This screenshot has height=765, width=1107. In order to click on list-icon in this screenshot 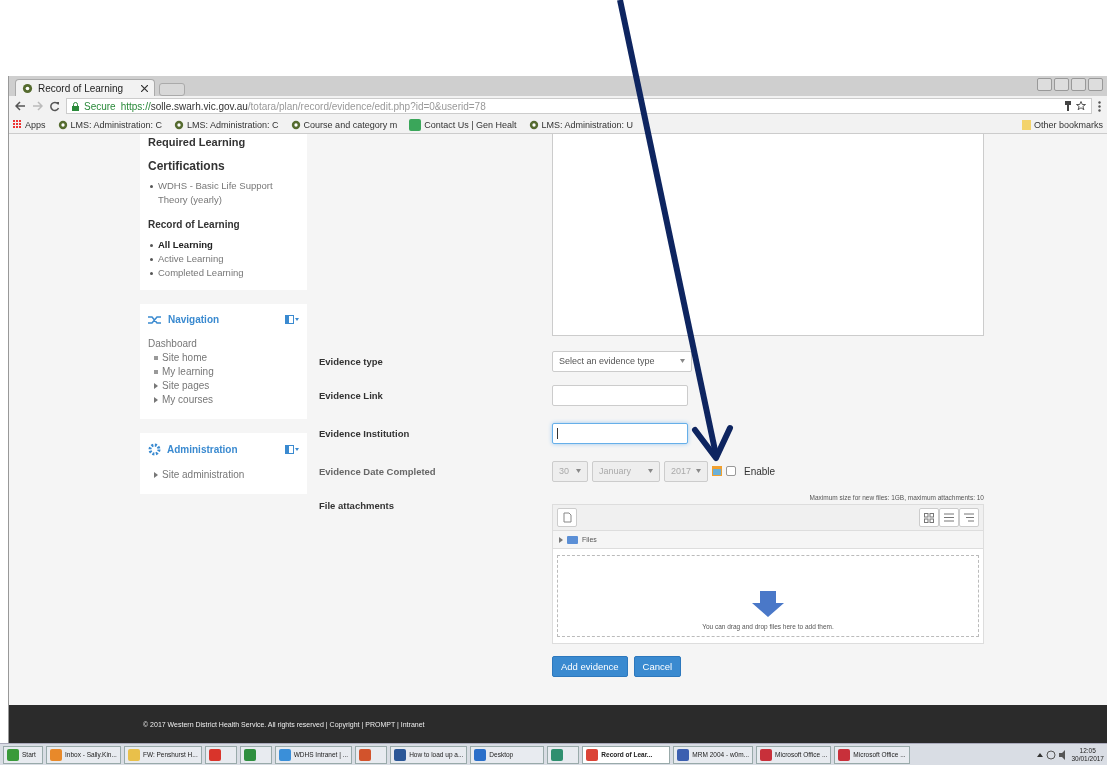, I will do `click(949, 517)`.